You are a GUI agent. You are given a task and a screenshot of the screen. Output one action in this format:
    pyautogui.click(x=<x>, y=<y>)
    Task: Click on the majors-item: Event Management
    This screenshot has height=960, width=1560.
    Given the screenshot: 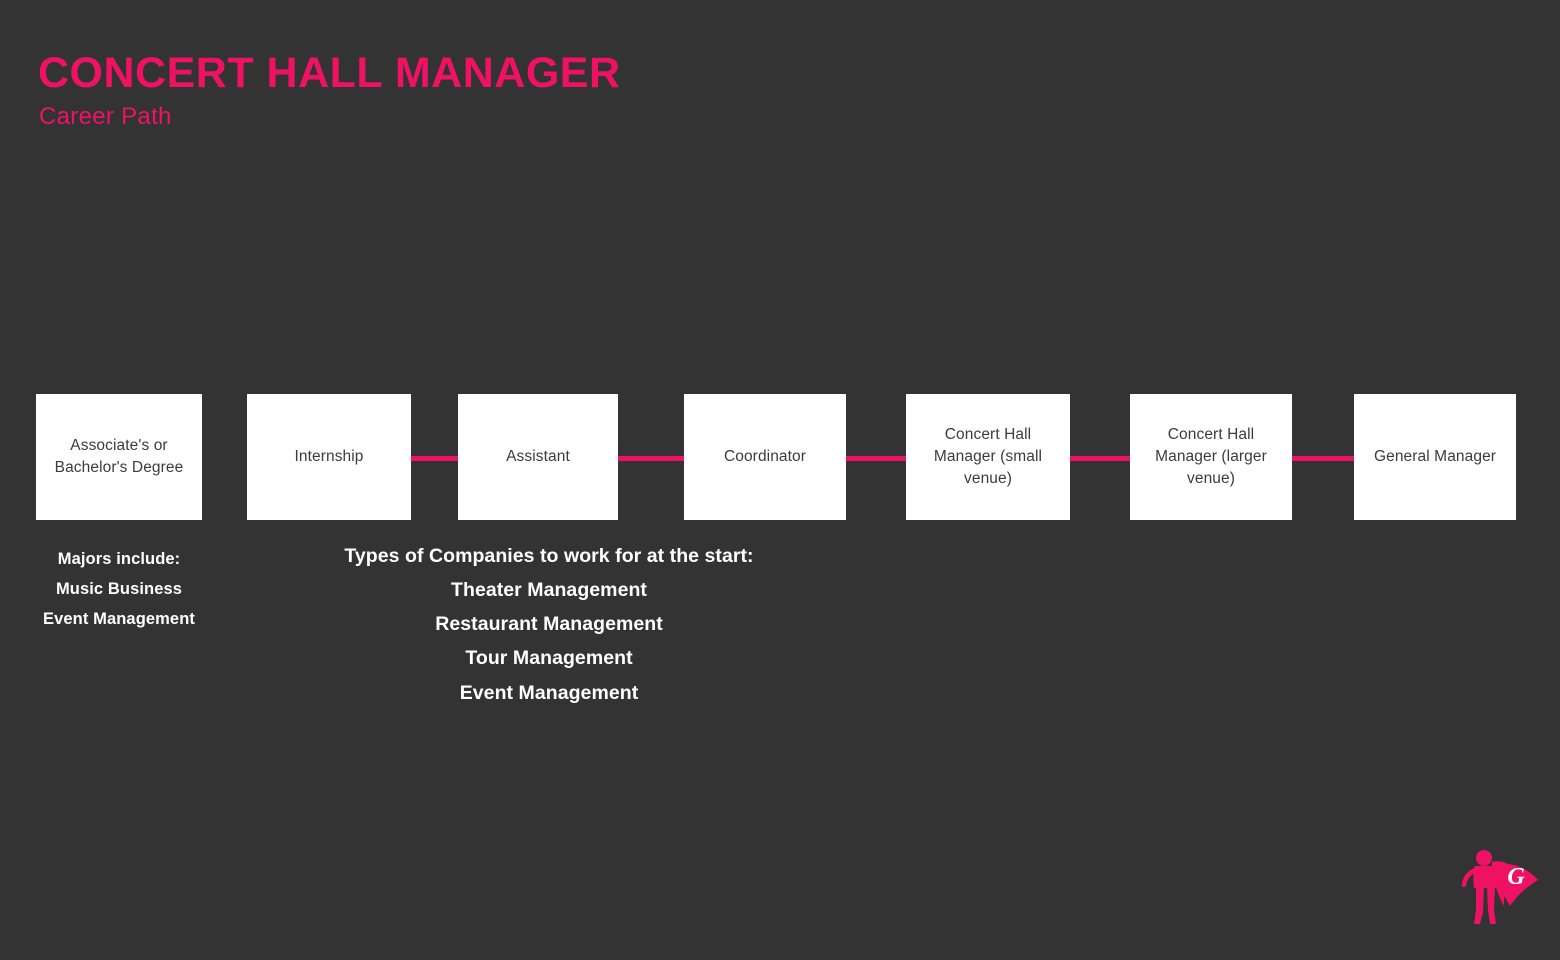 What is the action you would take?
    pyautogui.click(x=119, y=619)
    